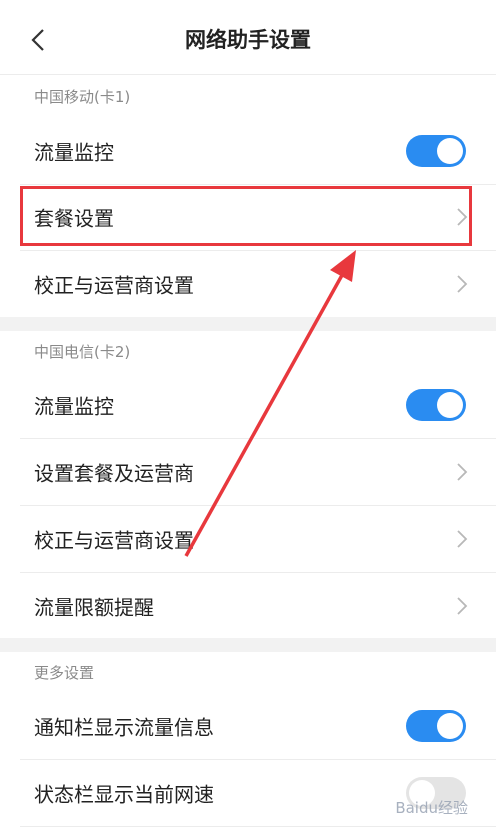 The height and width of the screenshot is (828, 496). Describe the element at coordinates (270, 403) in the screenshot. I see `annotation-arrow` at that location.